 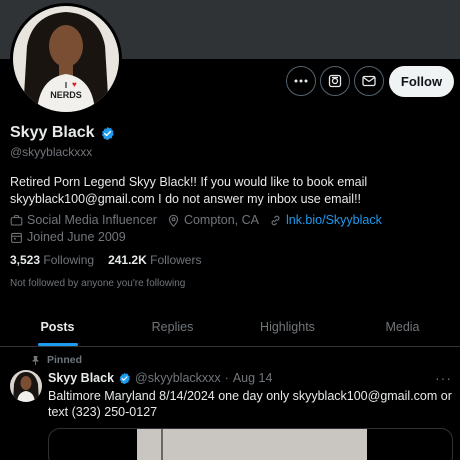 I want to click on post-author-name: Skyy Black, so click(x=81, y=378).